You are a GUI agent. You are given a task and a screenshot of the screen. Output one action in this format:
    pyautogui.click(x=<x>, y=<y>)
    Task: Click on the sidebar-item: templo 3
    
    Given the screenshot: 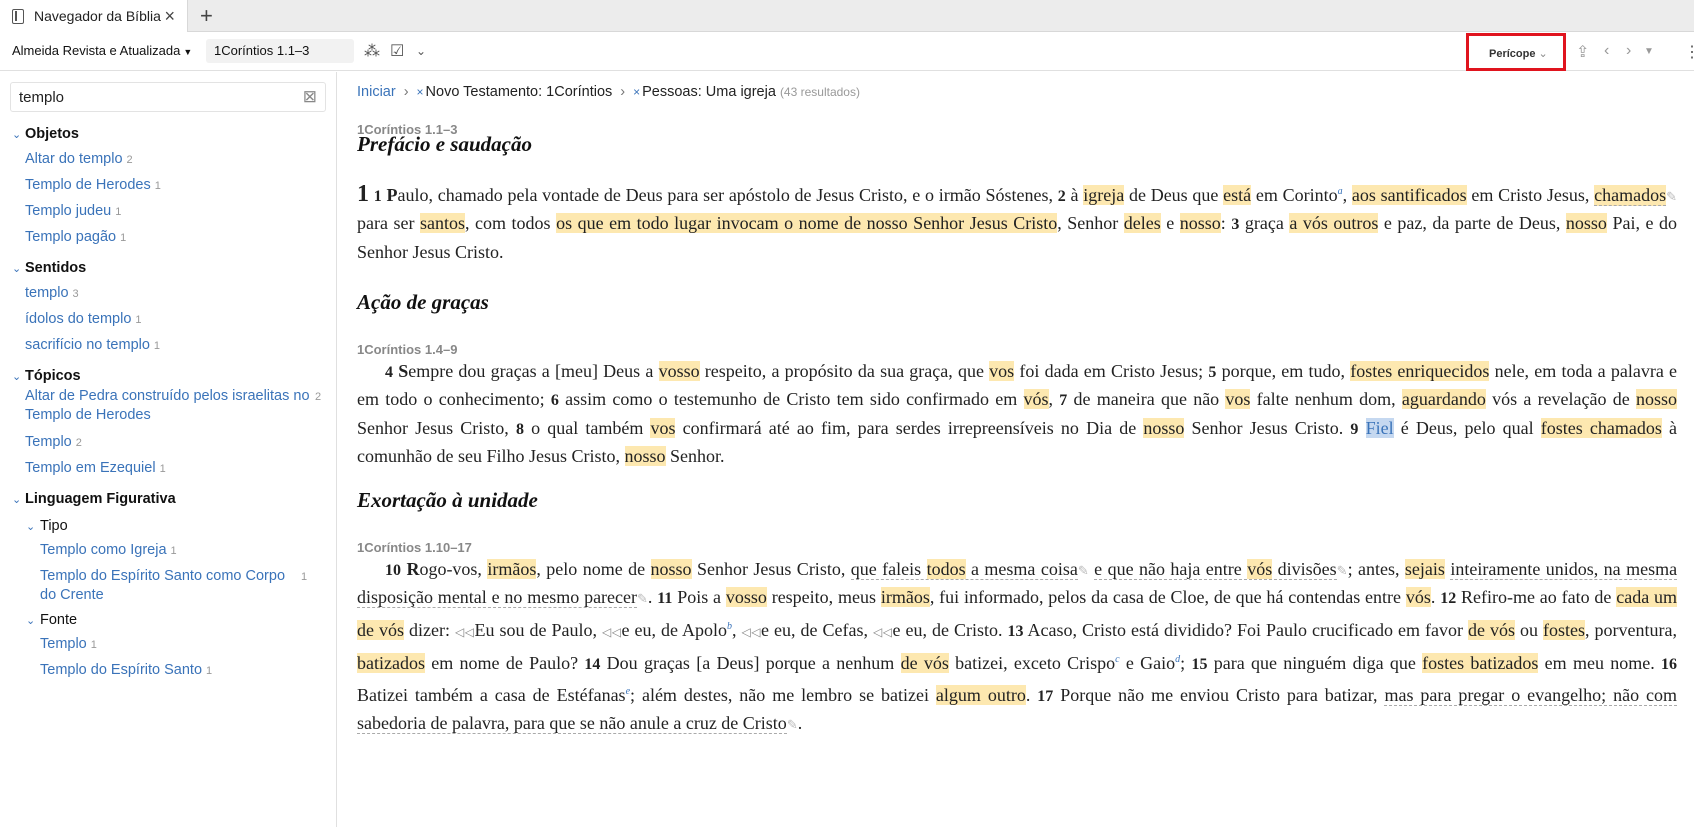 What is the action you would take?
    pyautogui.click(x=52, y=293)
    